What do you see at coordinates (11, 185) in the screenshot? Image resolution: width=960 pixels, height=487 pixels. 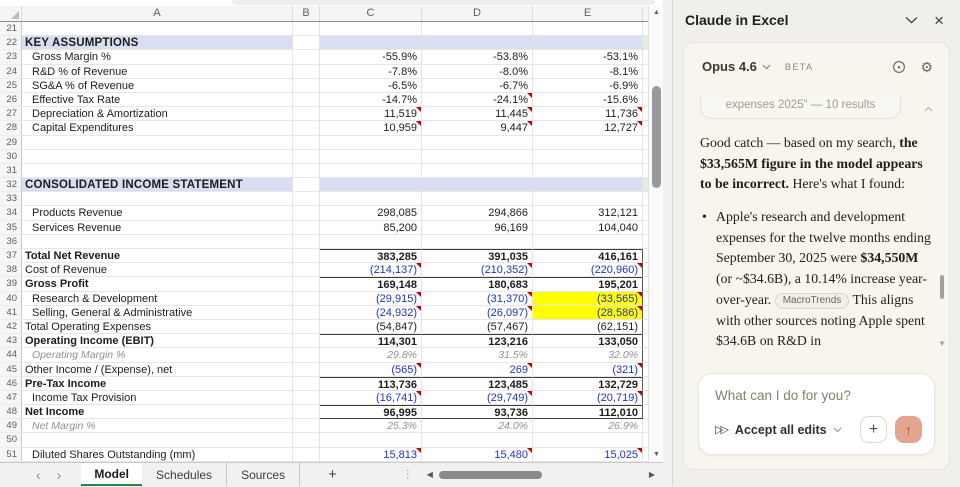 I see `row-header-32: 32` at bounding box center [11, 185].